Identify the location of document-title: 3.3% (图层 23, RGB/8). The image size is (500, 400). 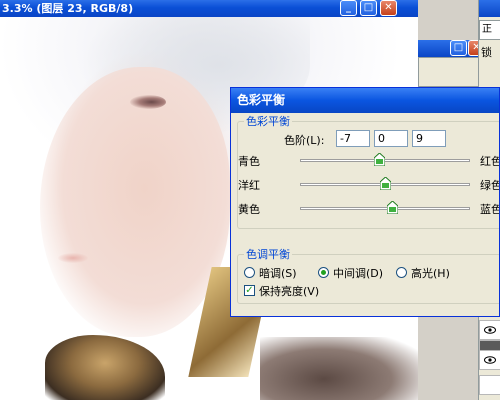
(68, 8).